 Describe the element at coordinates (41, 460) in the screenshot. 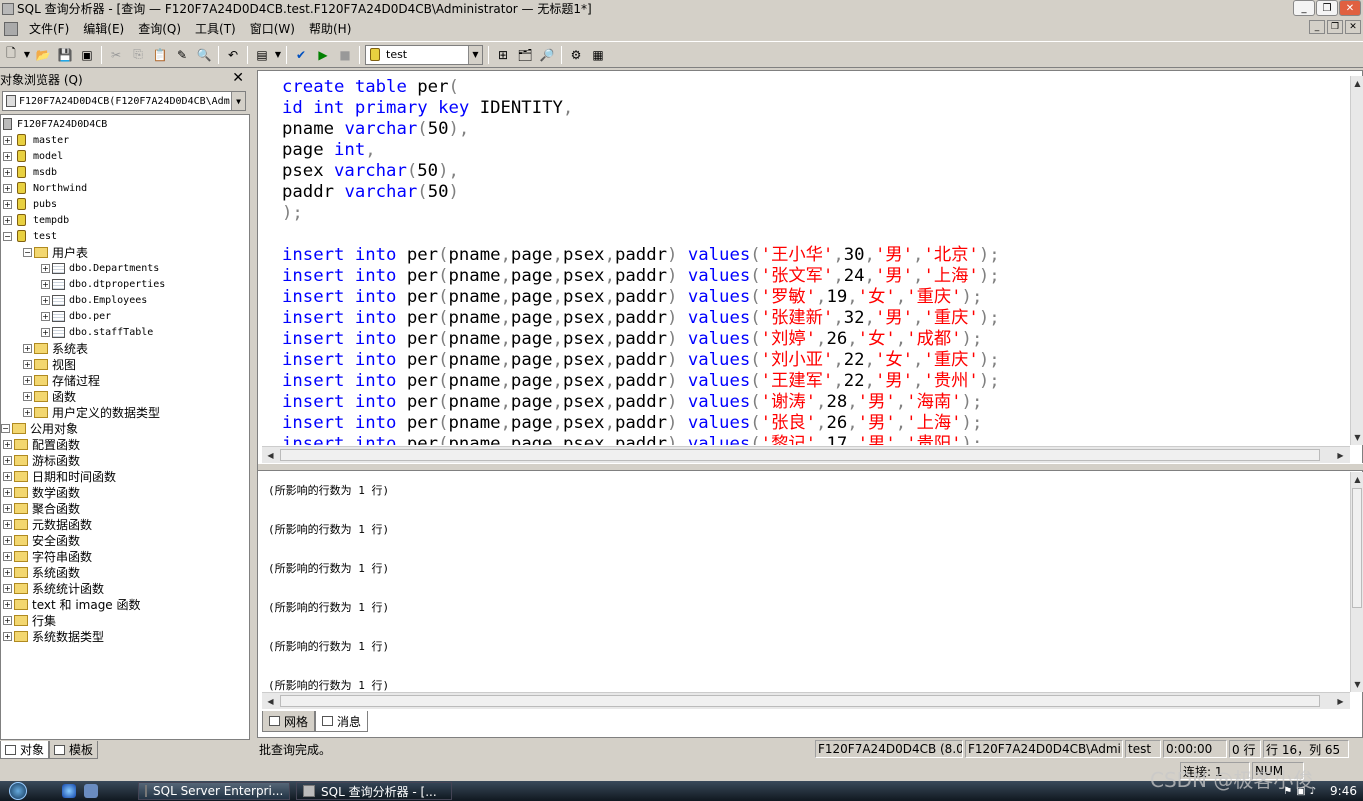

I see `tree-function-folder: + 游标函数` at that location.